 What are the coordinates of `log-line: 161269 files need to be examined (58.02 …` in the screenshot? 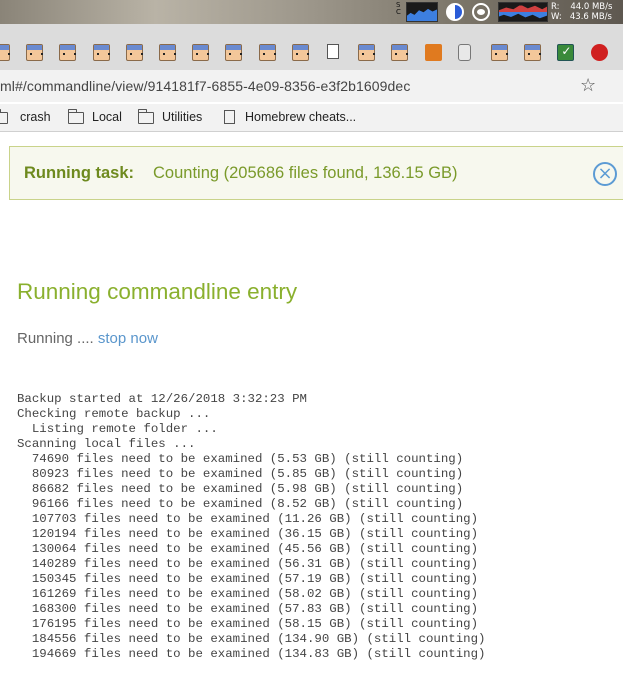 It's located at (248, 594).